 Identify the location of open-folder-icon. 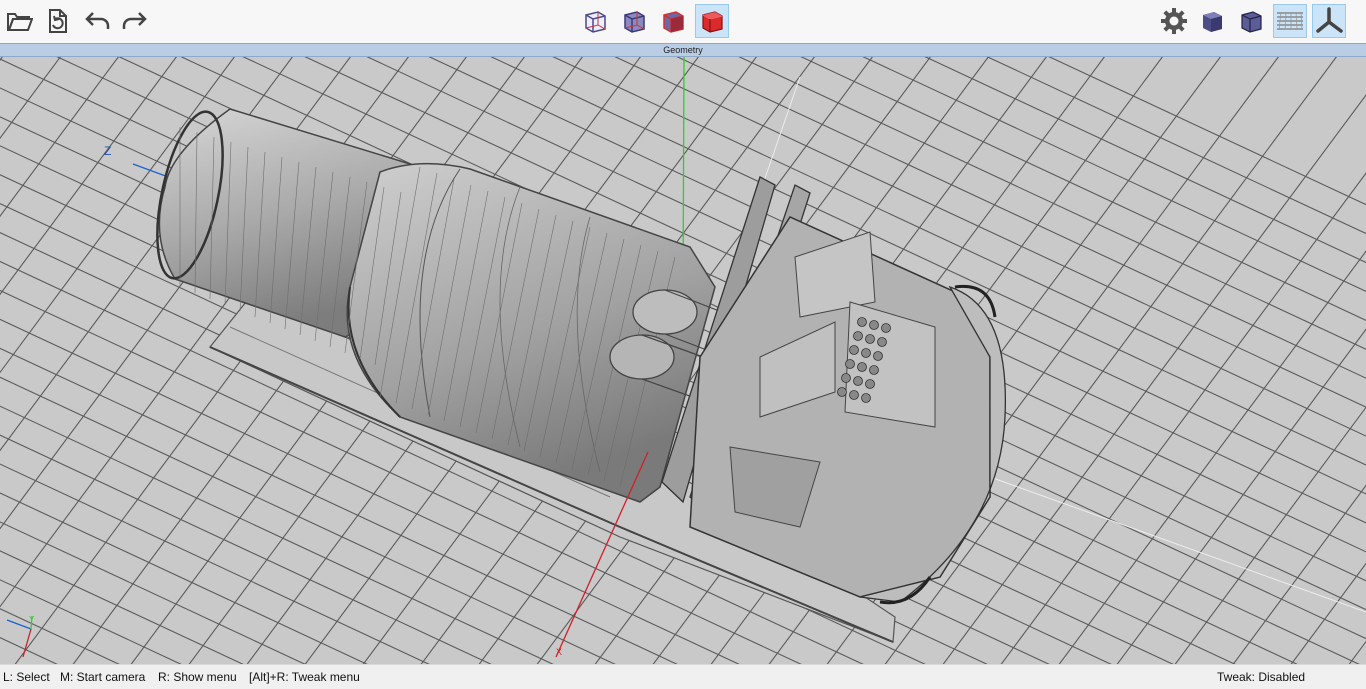
(19, 21).